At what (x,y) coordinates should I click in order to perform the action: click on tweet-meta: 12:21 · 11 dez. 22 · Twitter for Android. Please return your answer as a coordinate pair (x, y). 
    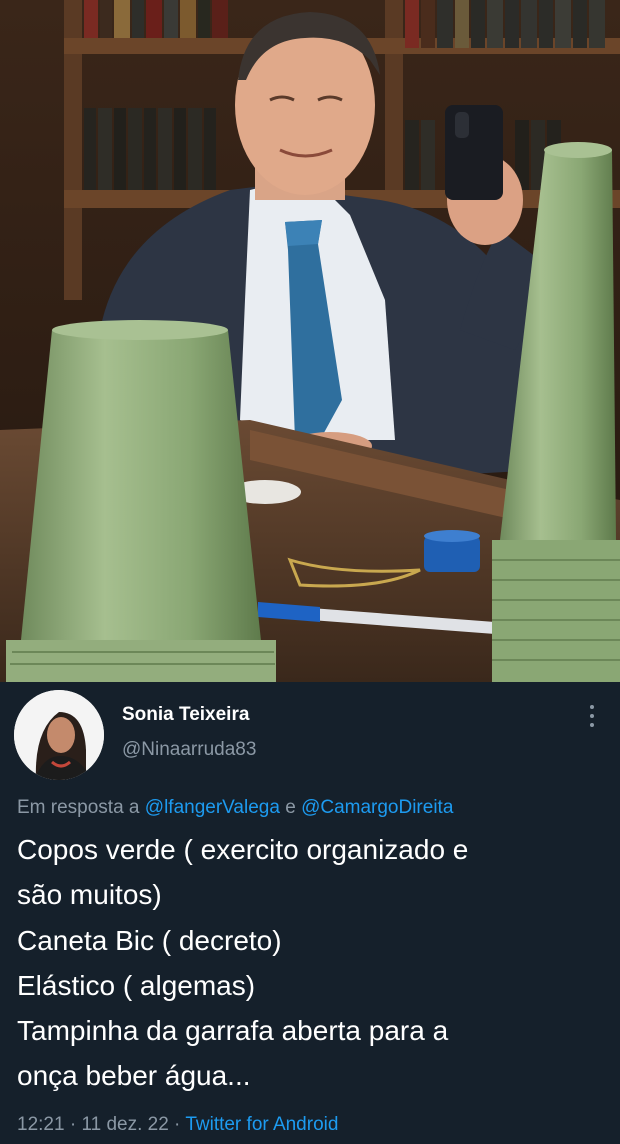
    Looking at the image, I should click on (177, 1125).